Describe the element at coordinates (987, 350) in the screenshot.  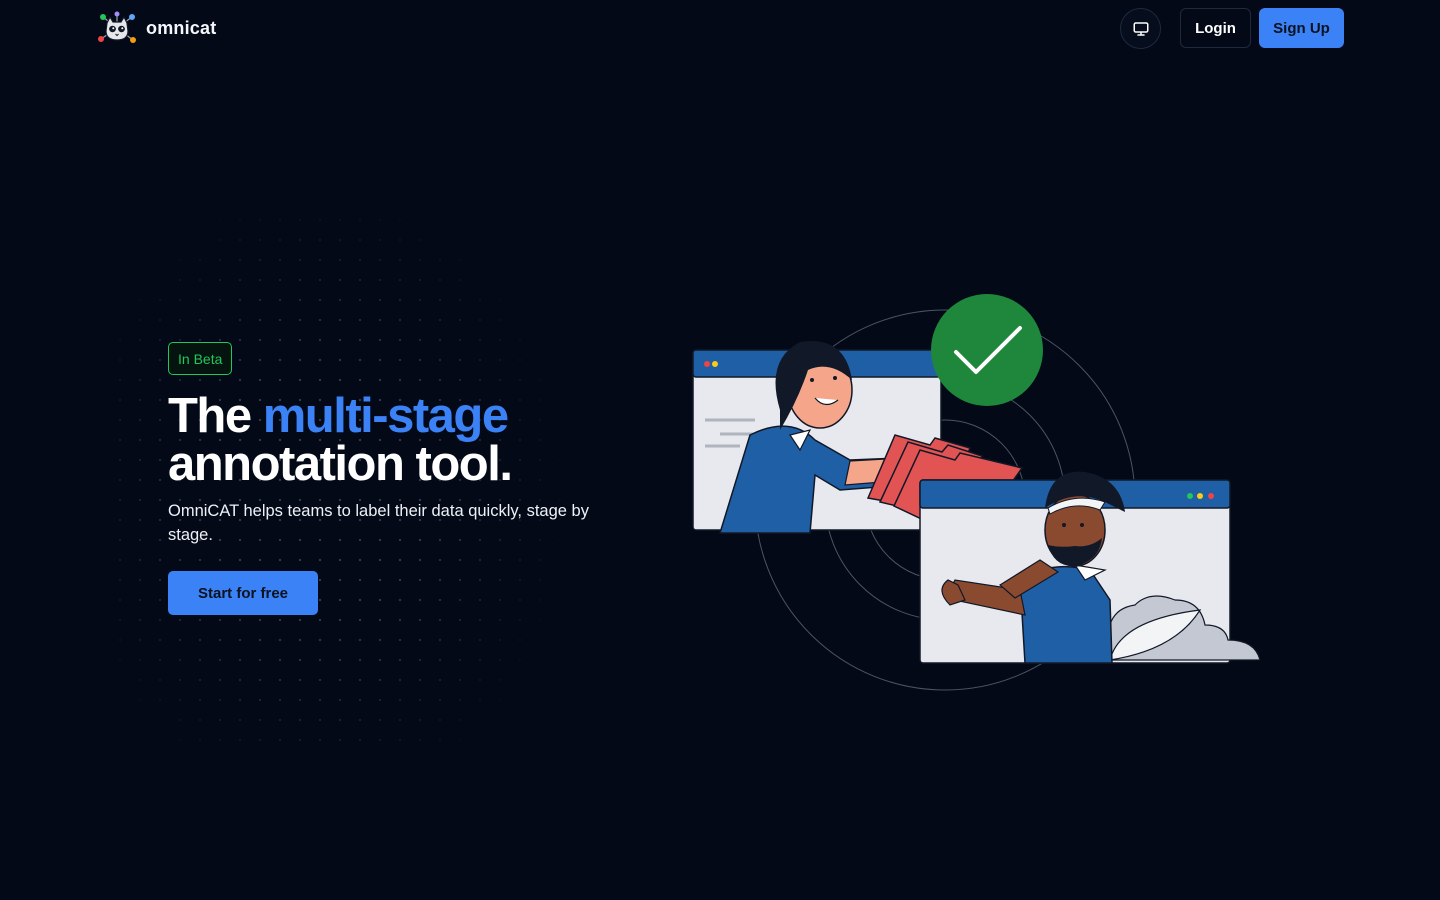
I see `check-badge-icon` at that location.